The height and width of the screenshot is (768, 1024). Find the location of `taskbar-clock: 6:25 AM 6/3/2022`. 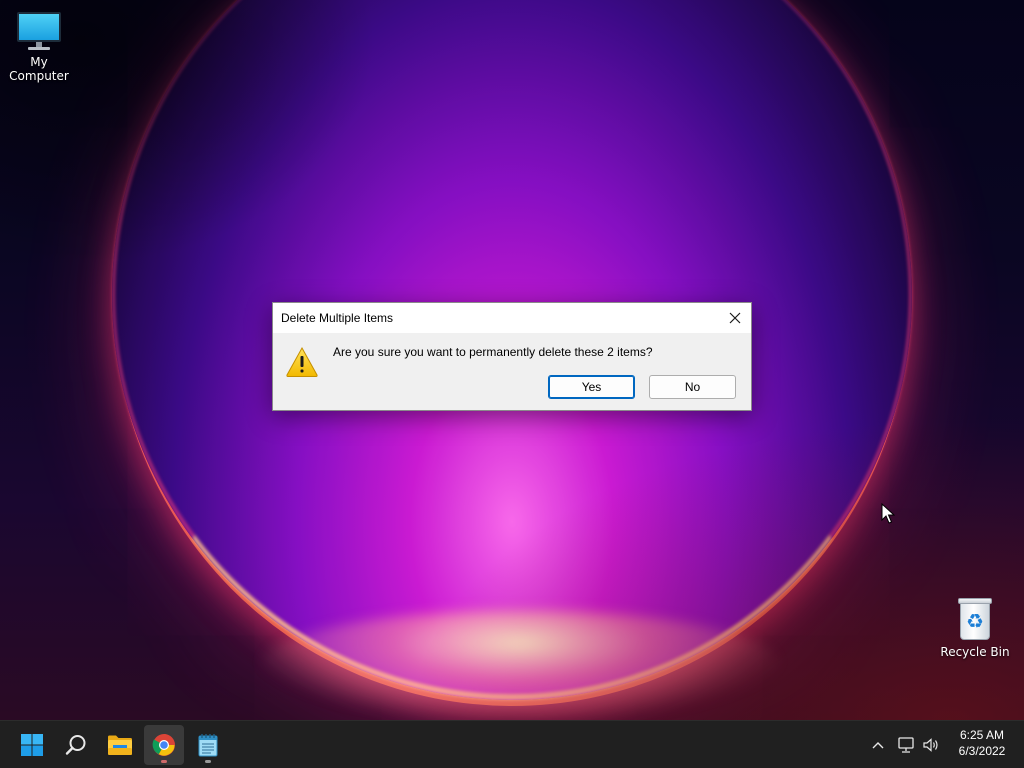

taskbar-clock: 6:25 AM 6/3/2022 is located at coordinates (982, 743).